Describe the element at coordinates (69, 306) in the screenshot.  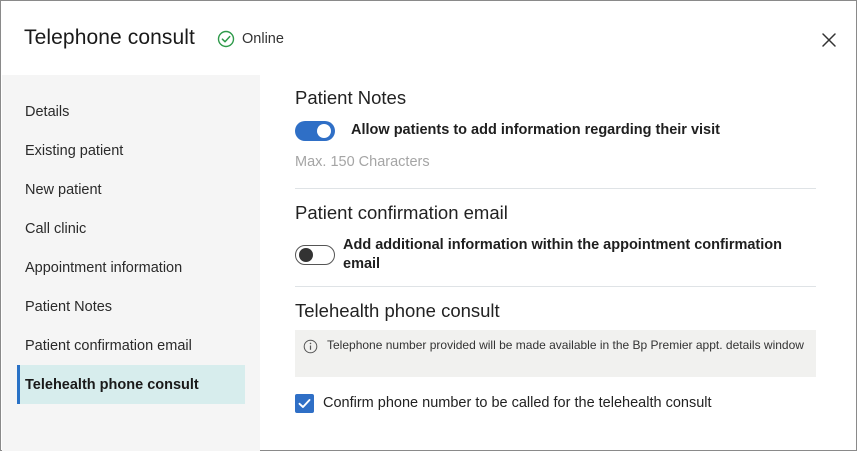
I see `sidebar-item-label: Patient Notes` at that location.